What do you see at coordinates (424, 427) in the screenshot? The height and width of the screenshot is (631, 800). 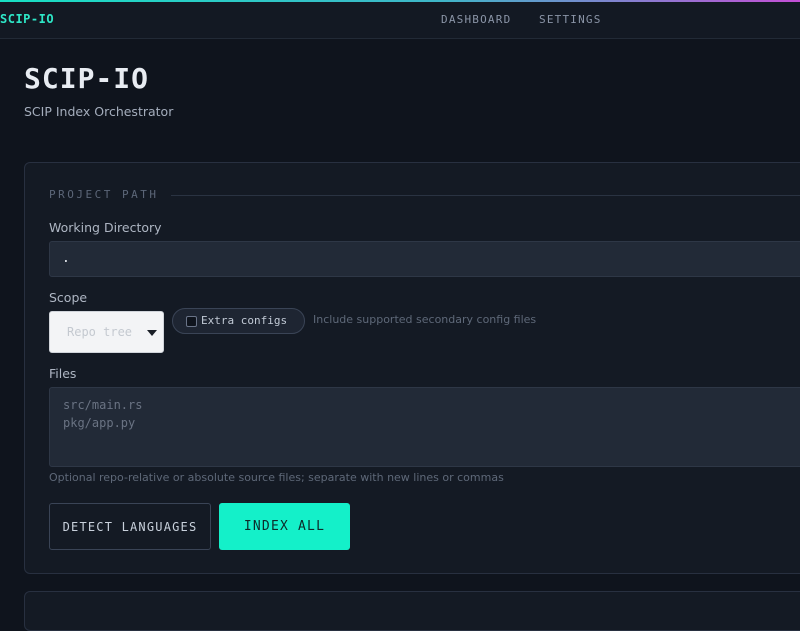 I see `files-textarea: src/main.rs pkg/app.py` at bounding box center [424, 427].